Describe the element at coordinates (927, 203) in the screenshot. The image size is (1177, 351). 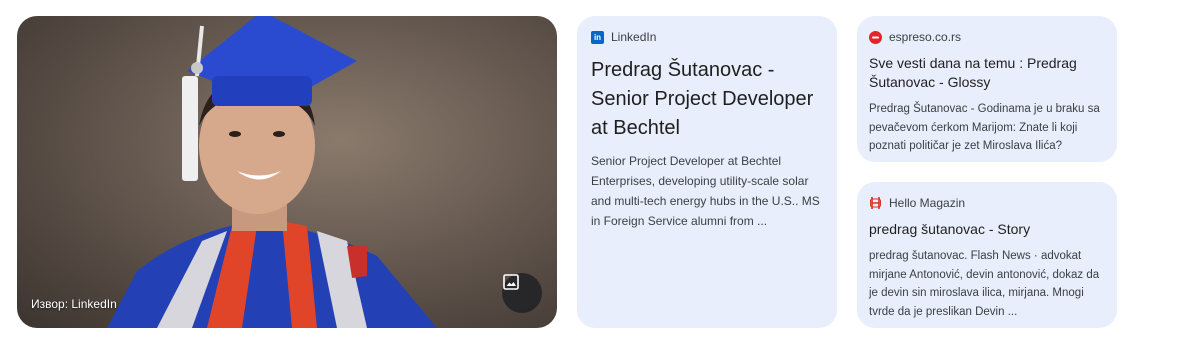
I see `card-source-label: Hello Magazin` at that location.